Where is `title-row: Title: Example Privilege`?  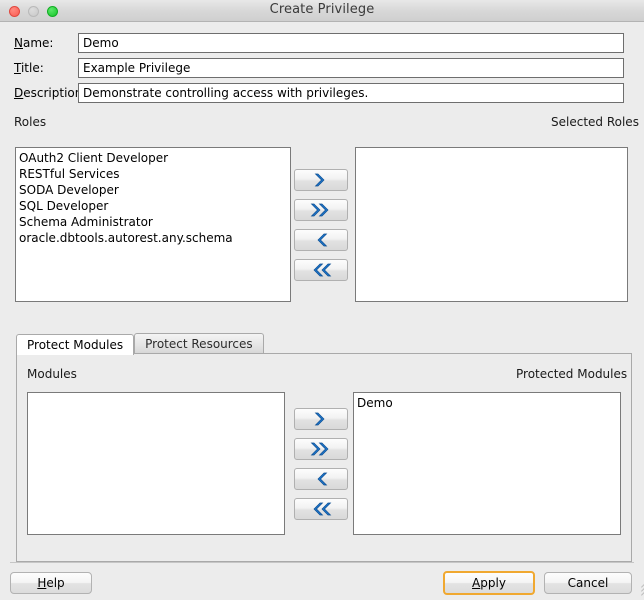
title-row: Title: Example Privilege is located at coordinates (322, 68).